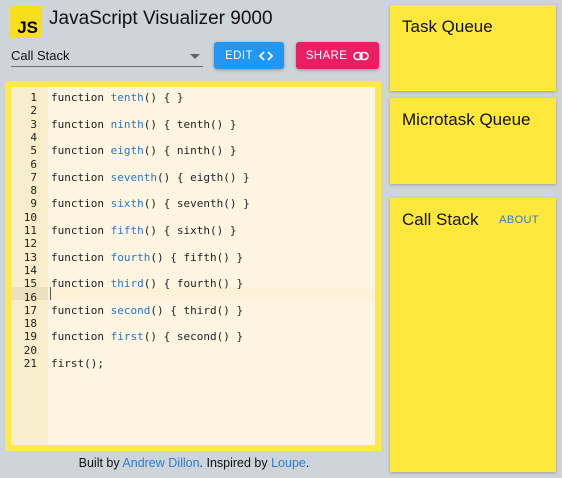  Describe the element at coordinates (33, 97) in the screenshot. I see `line-number: 1` at that location.